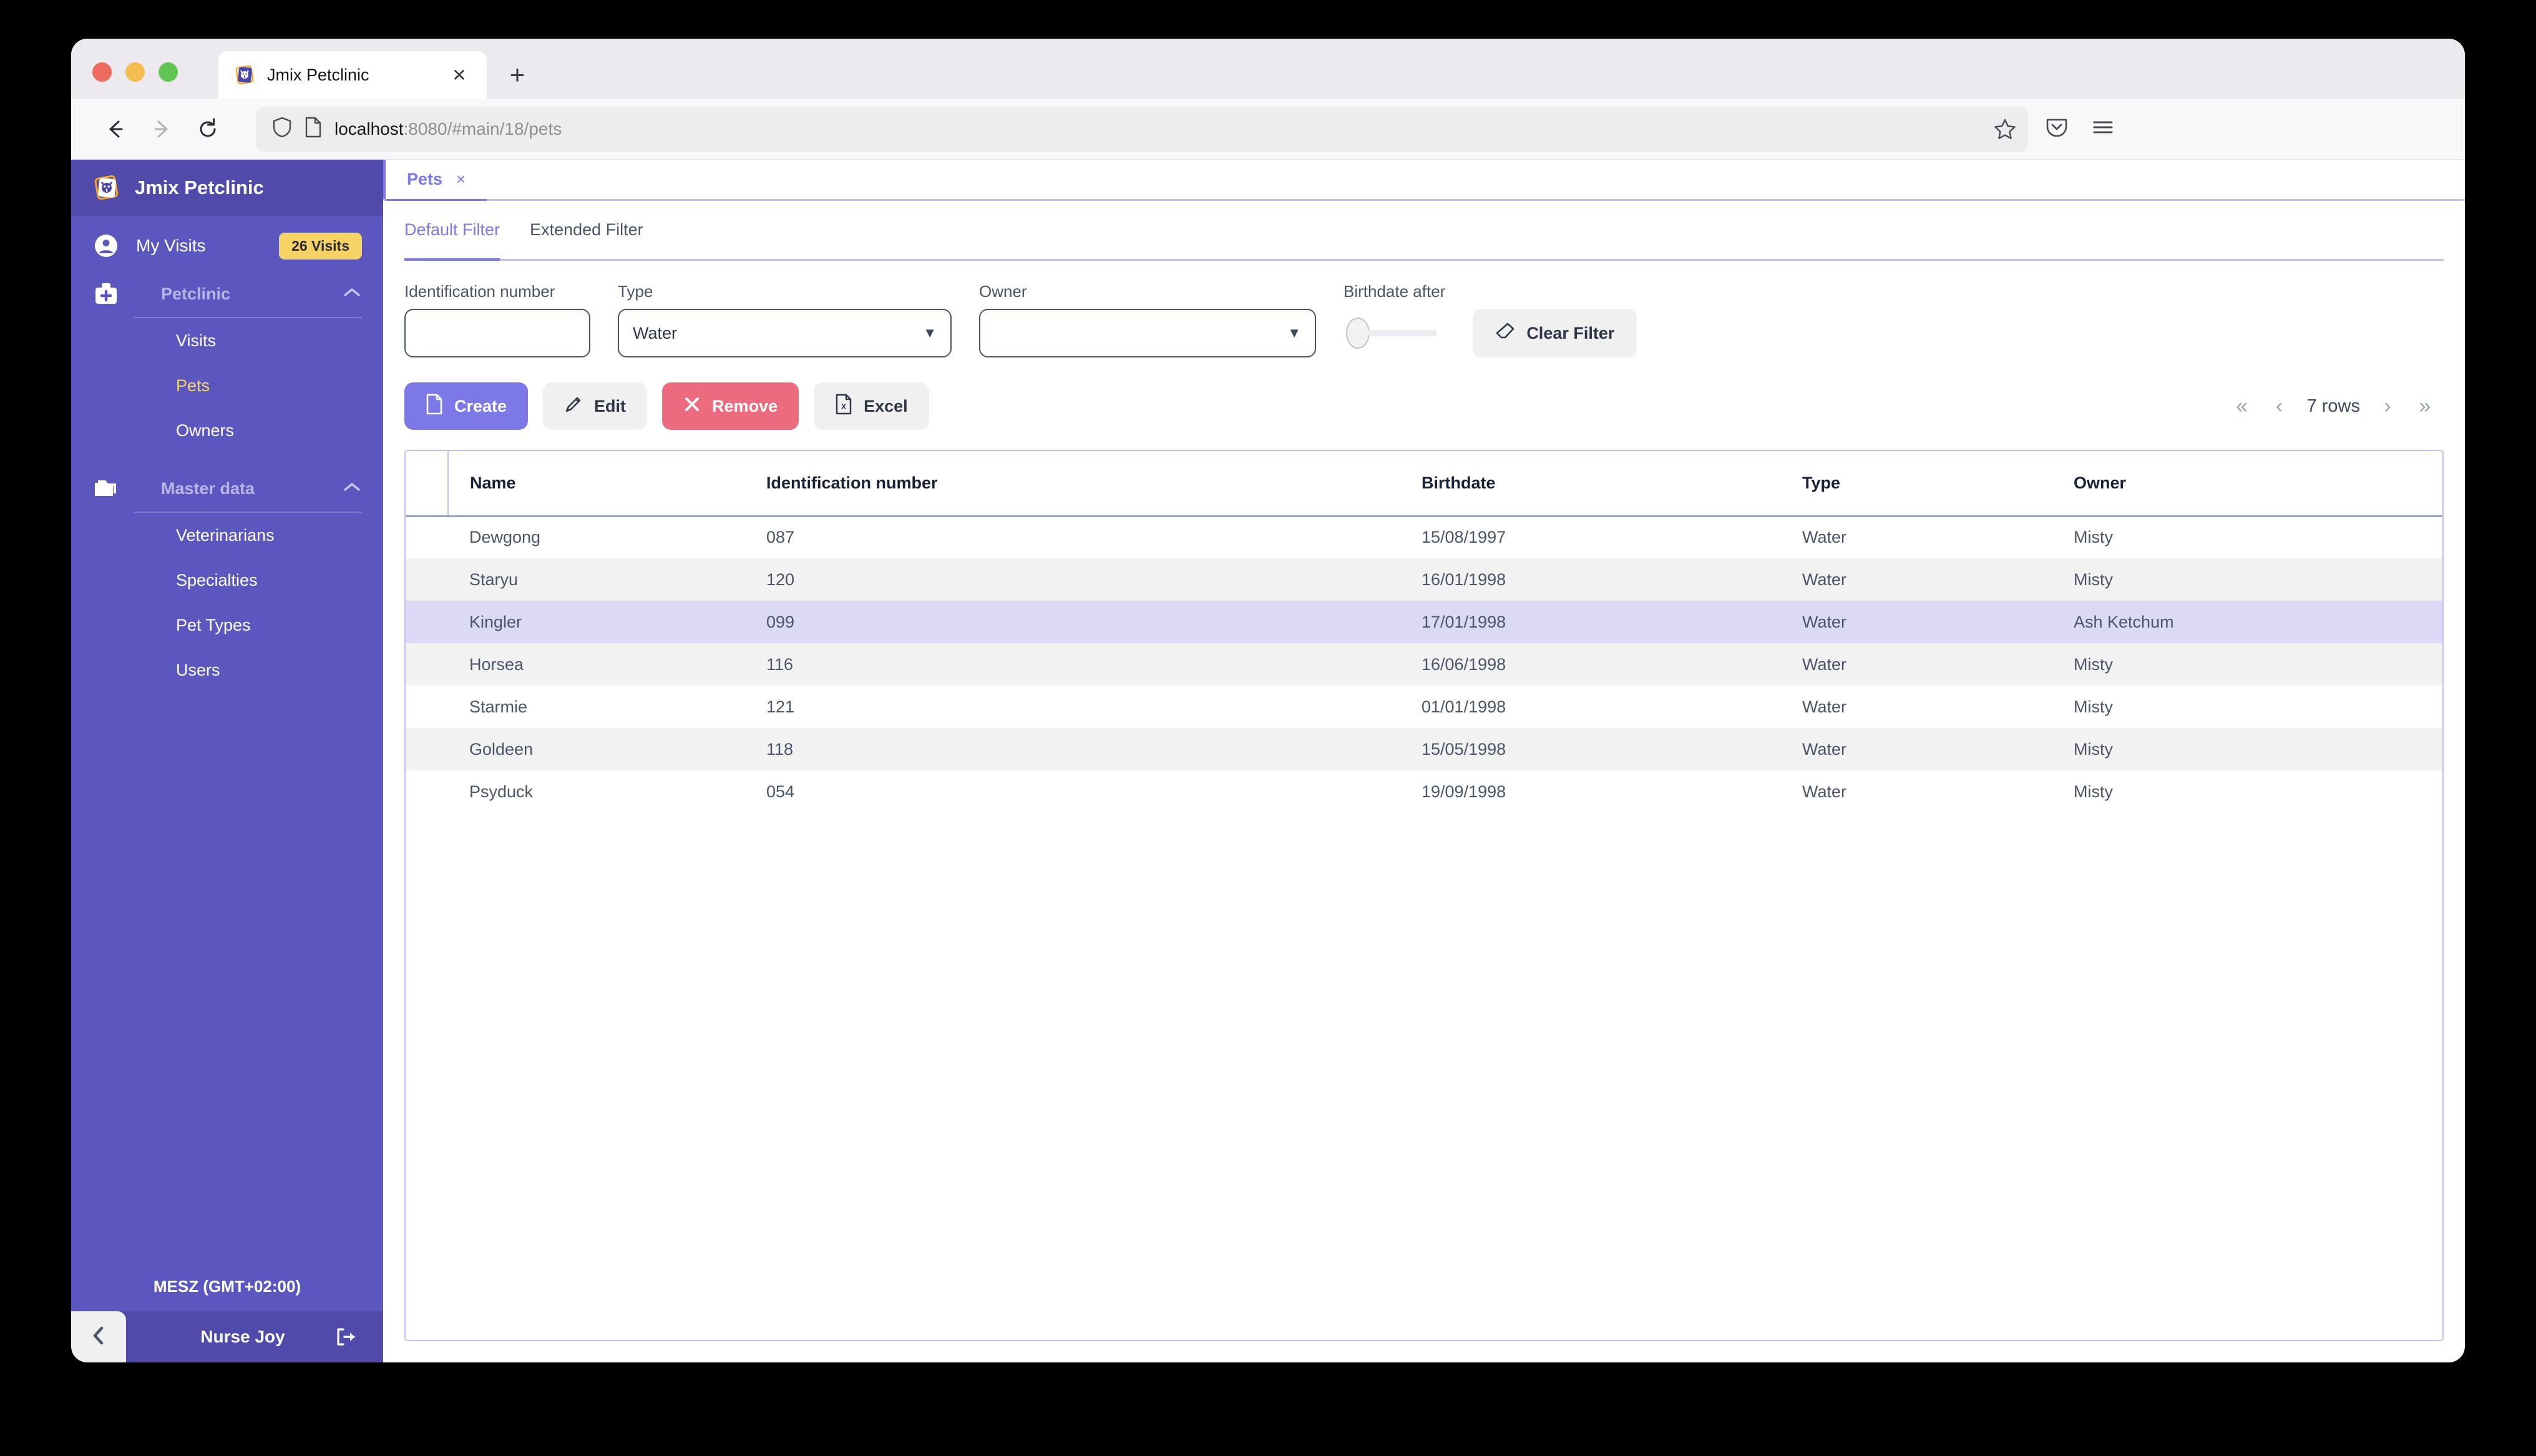  I want to click on column-header-type: Type, so click(1938, 484).